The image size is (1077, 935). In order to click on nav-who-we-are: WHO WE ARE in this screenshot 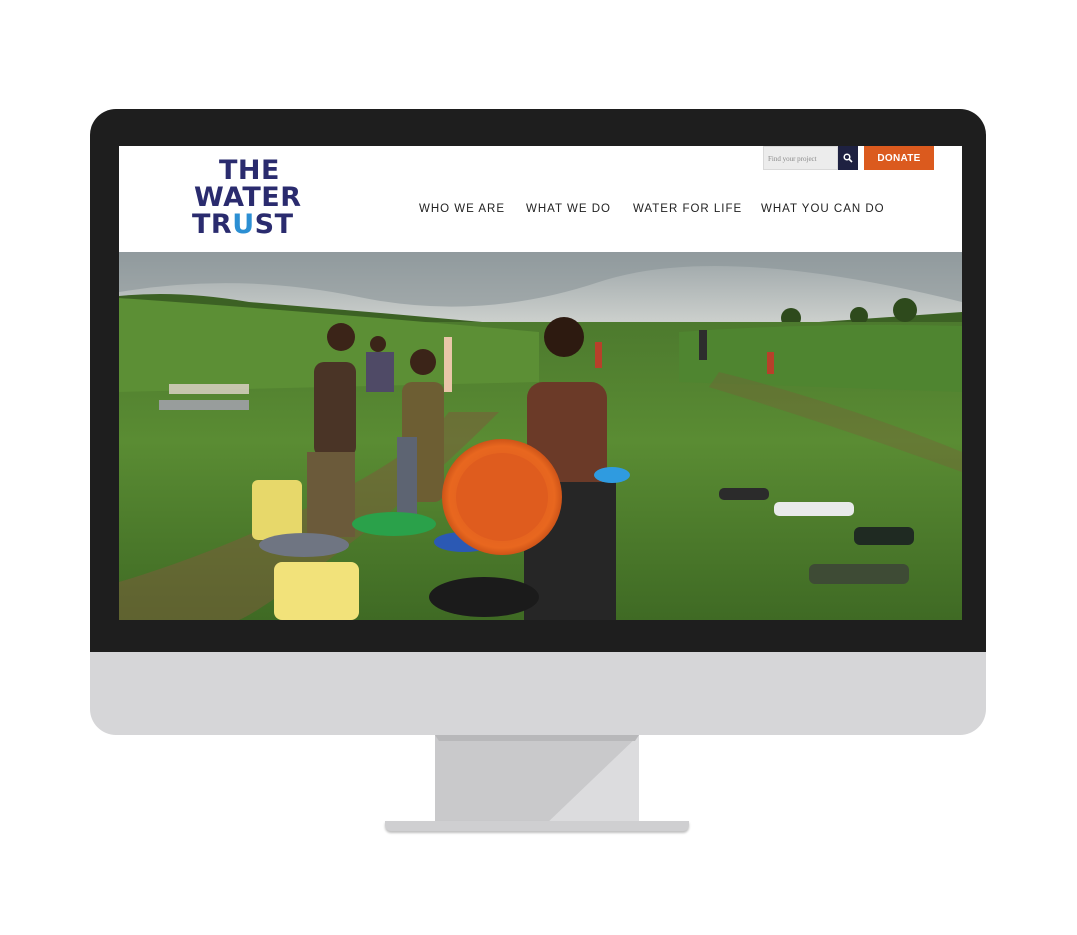, I will do `click(462, 209)`.